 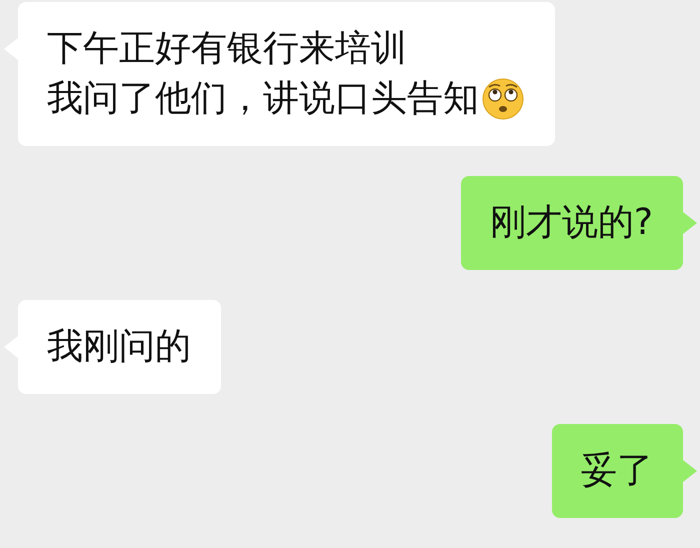 What do you see at coordinates (263, 99) in the screenshot?
I see `message-text: 我问了他们，讲说口头告知` at bounding box center [263, 99].